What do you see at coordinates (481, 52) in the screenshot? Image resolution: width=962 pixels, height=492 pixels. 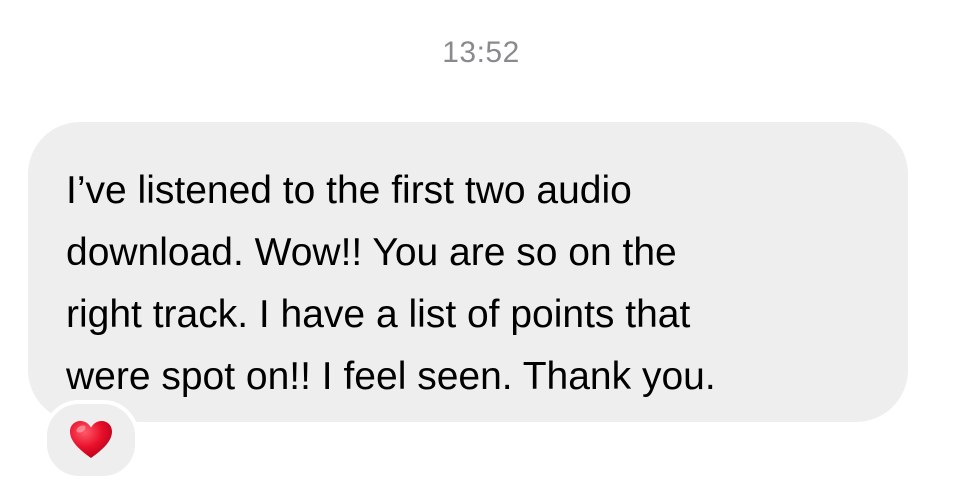 I see `message-timestamp: 13:52` at bounding box center [481, 52].